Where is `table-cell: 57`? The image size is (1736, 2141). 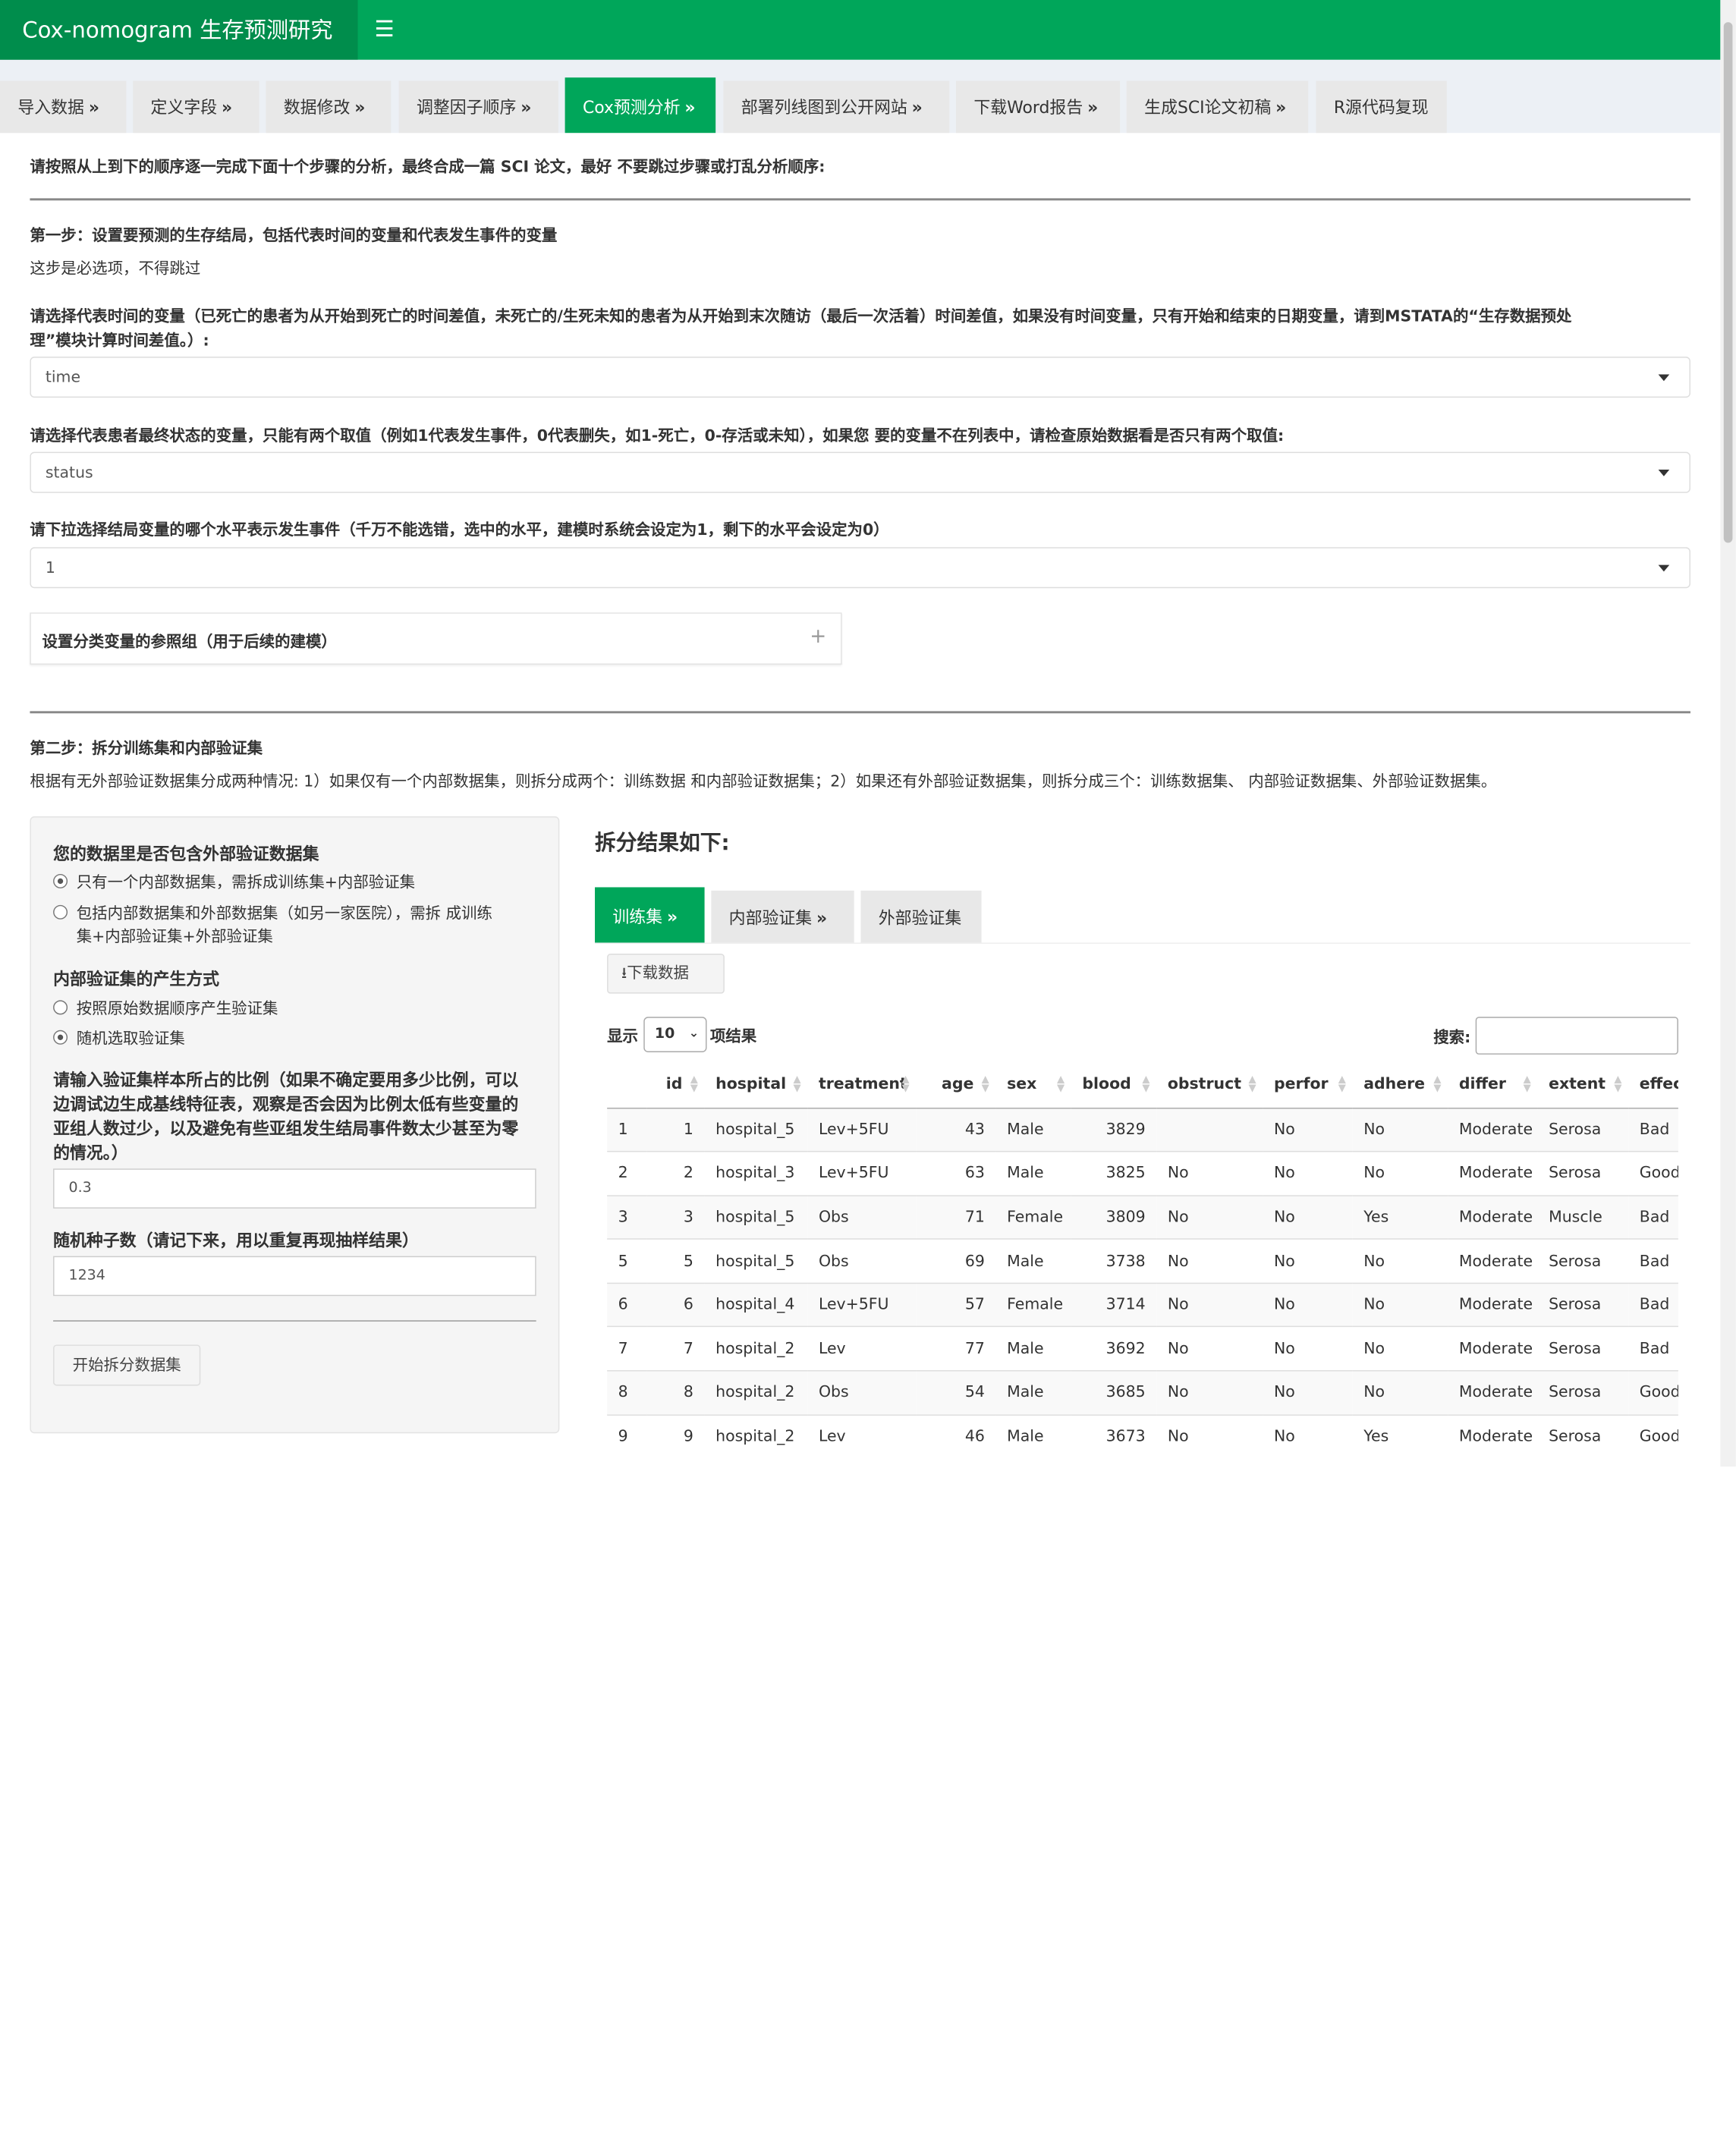 table-cell: 57 is located at coordinates (956, 1305).